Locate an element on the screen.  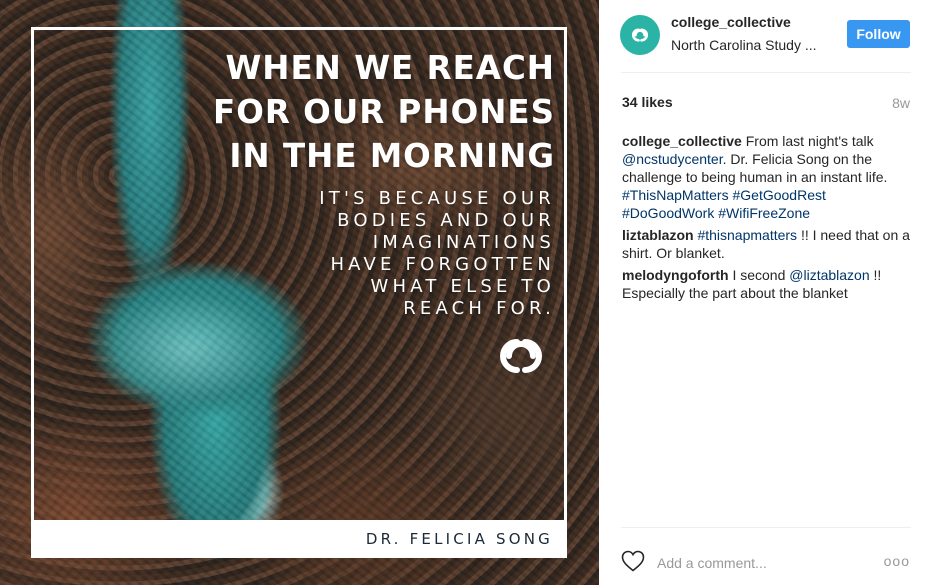
headline-line: WHEN WE REACH is located at coordinates (390, 68).